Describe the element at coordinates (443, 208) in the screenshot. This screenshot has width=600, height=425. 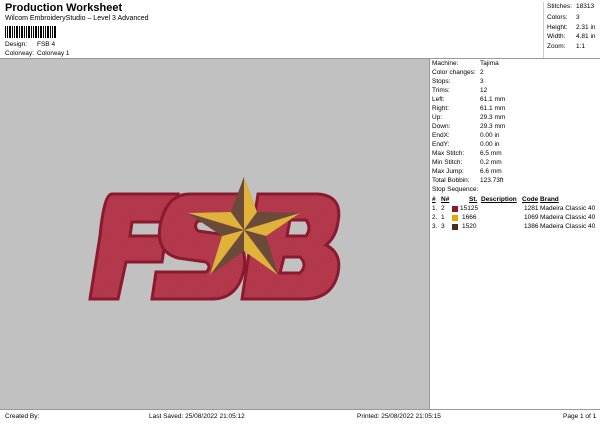
I see `row-n: 2` at that location.